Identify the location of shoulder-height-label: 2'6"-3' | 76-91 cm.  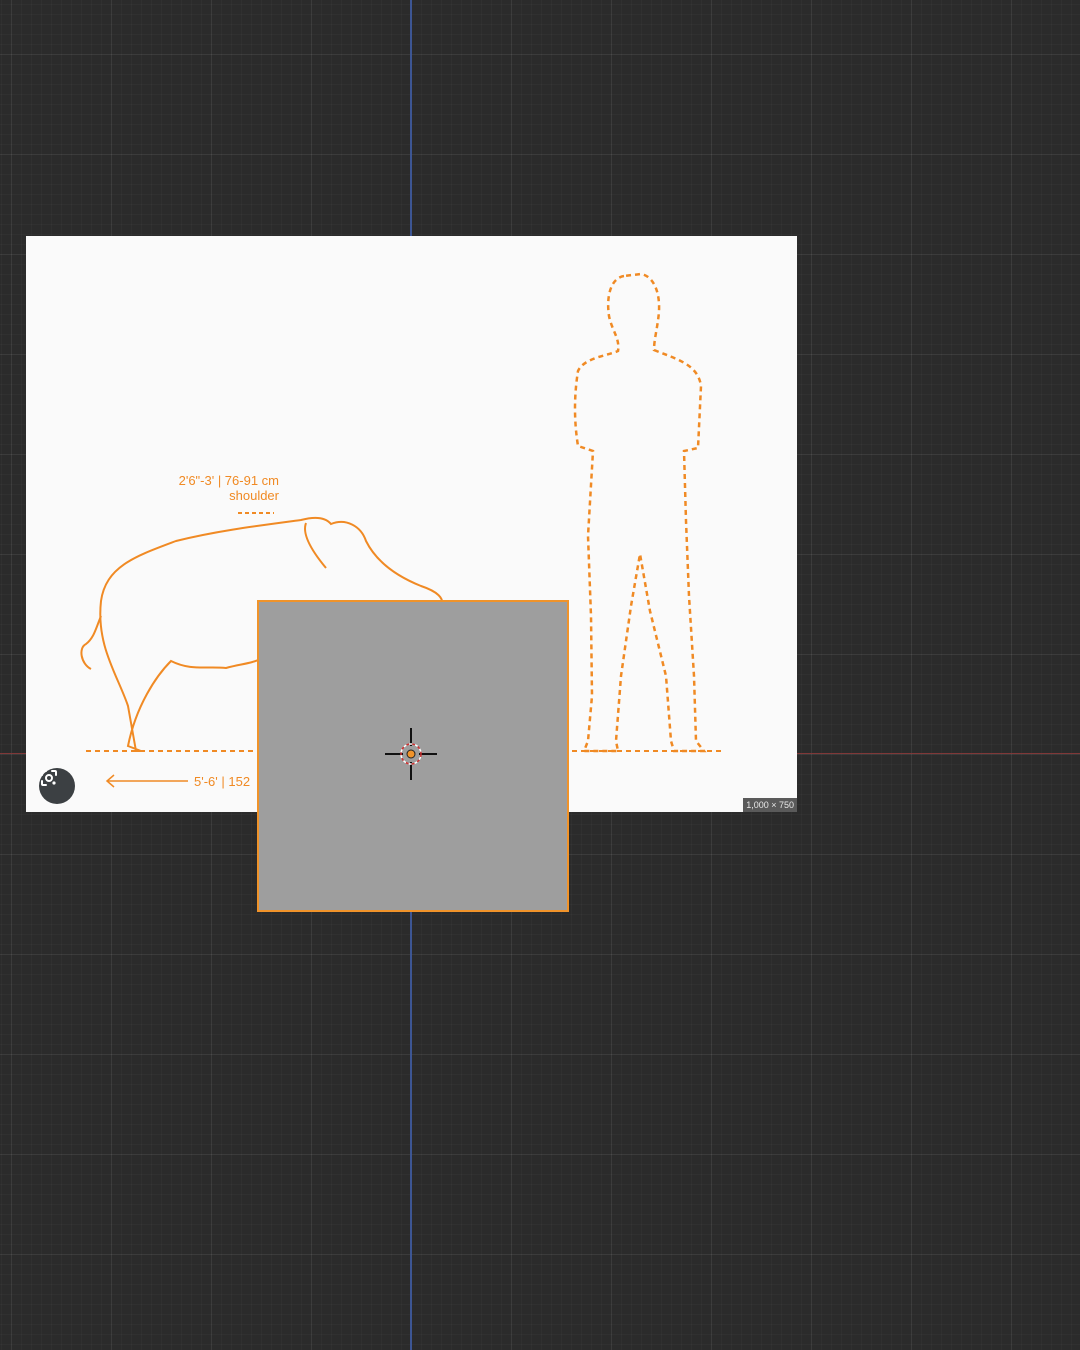
(228, 480).